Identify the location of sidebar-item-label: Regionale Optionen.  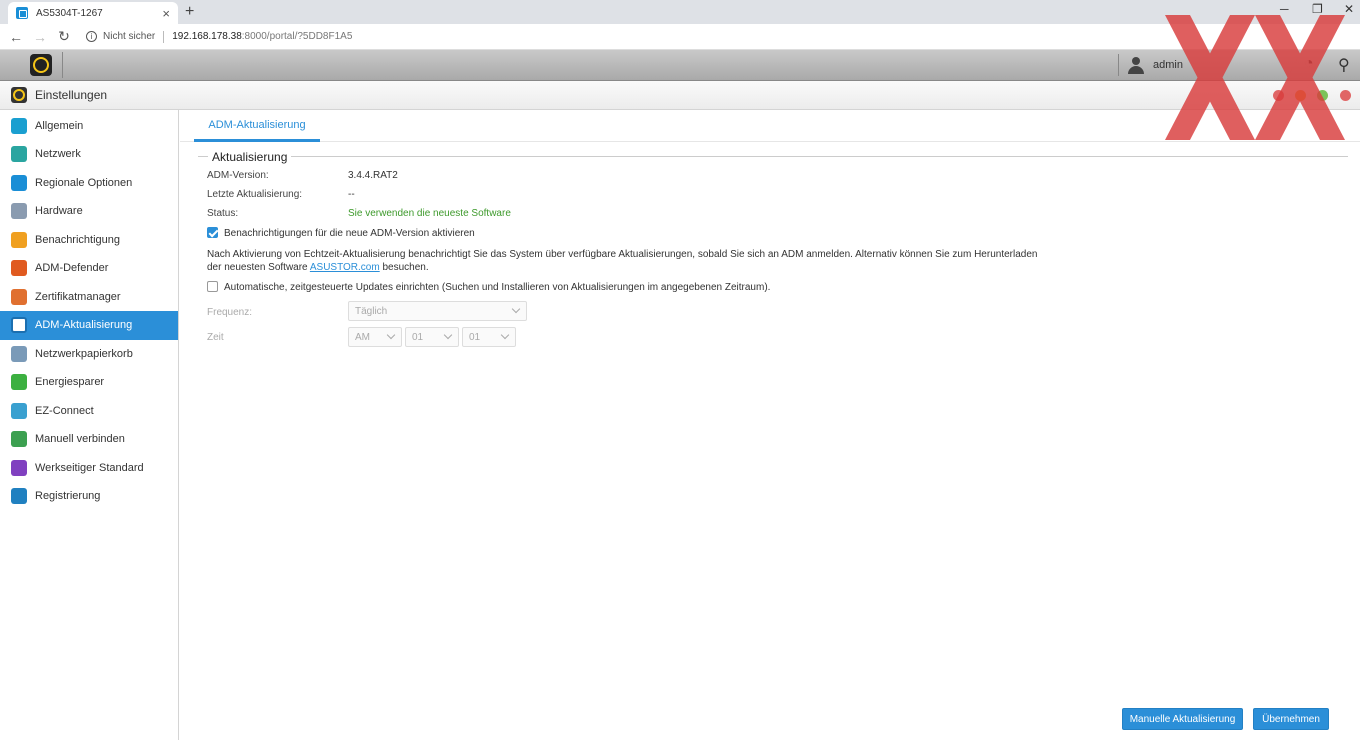
(84, 182).